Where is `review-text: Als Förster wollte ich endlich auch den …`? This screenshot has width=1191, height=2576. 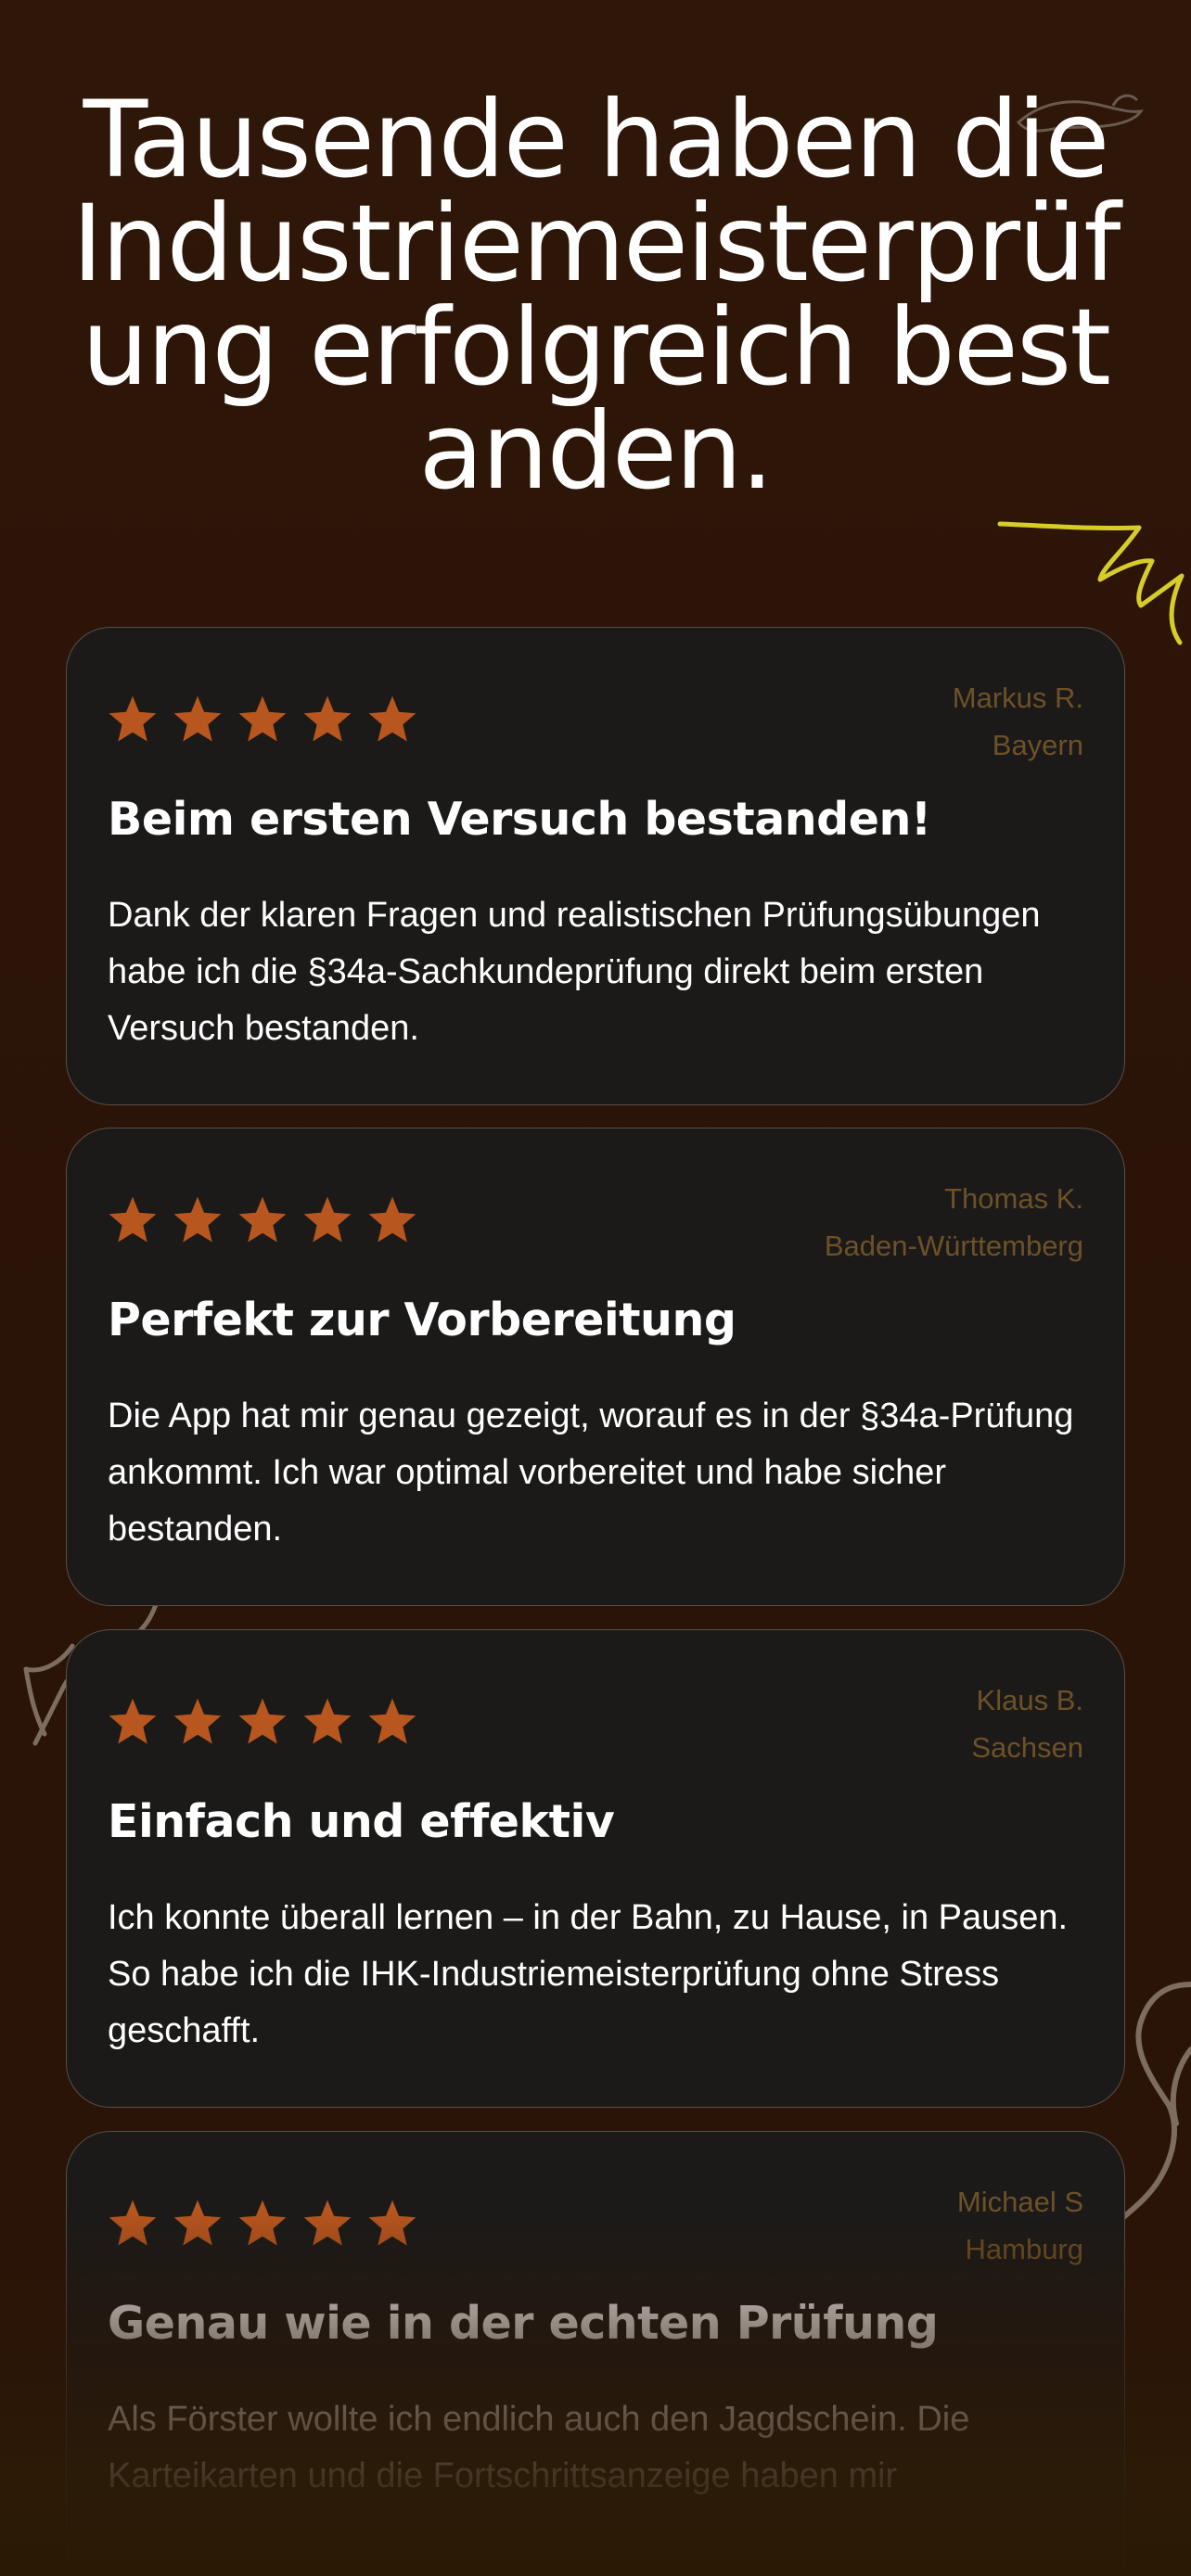
review-text: Als Förster wollte ich endlich auch den … is located at coordinates (539, 2447).